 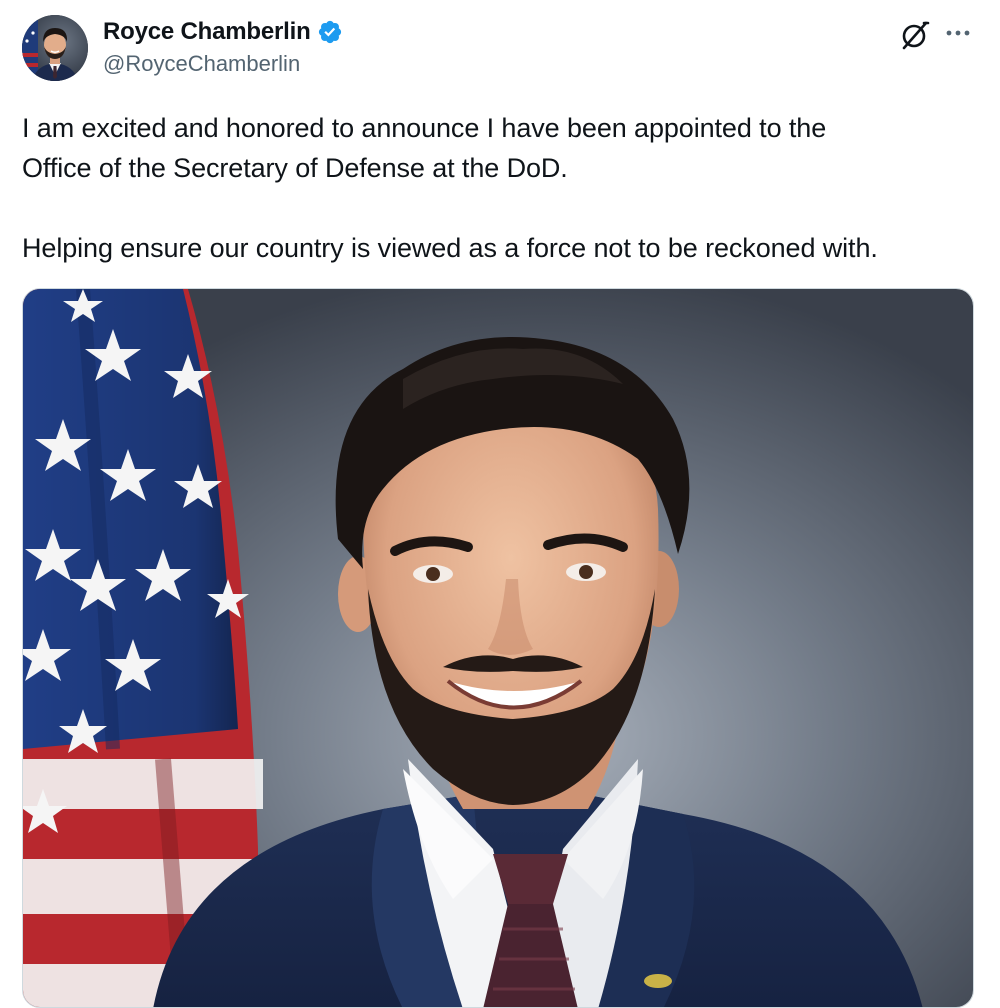 What do you see at coordinates (207, 32) in the screenshot?
I see `display-name: Royce Chamberlin` at bounding box center [207, 32].